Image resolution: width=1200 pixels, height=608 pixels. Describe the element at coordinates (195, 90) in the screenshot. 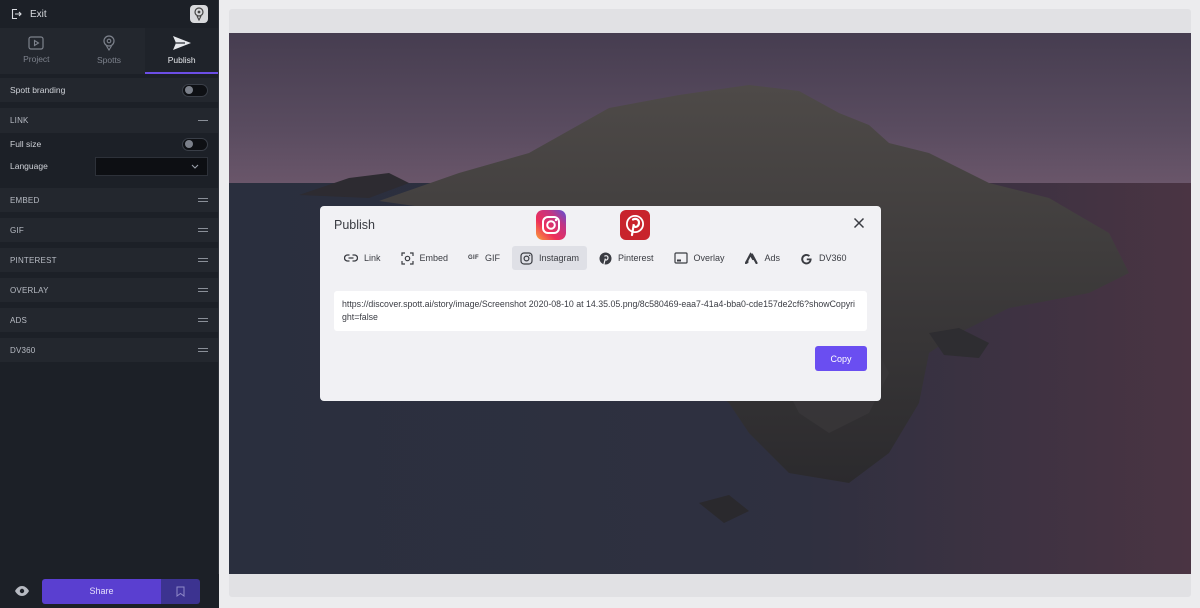

I see `spott-branding-toggle` at that location.